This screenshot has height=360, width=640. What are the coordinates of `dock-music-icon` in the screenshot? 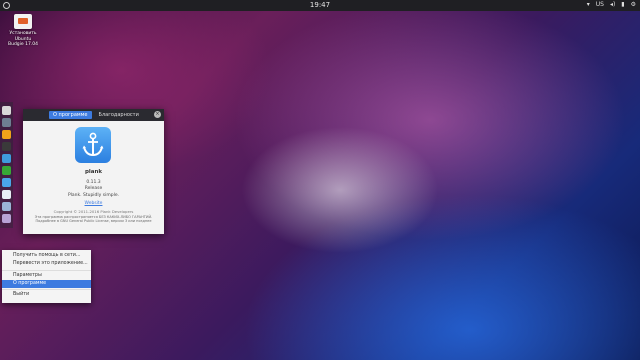 It's located at (6, 146).